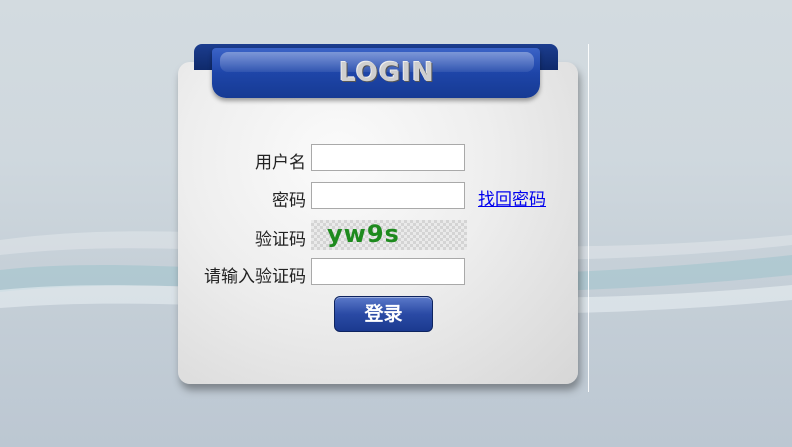  I want to click on login-title: LOGIN, so click(387, 73).